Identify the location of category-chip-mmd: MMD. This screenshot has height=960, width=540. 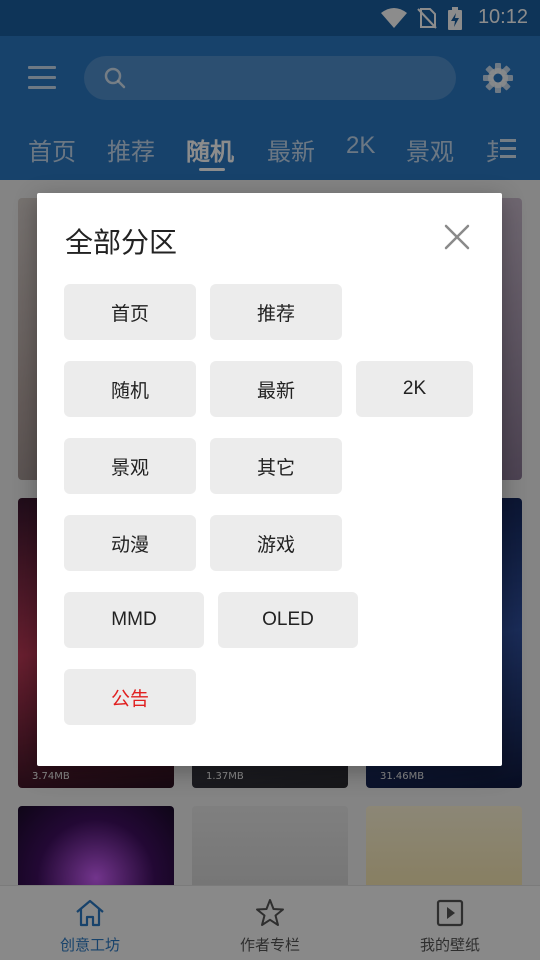
(134, 620).